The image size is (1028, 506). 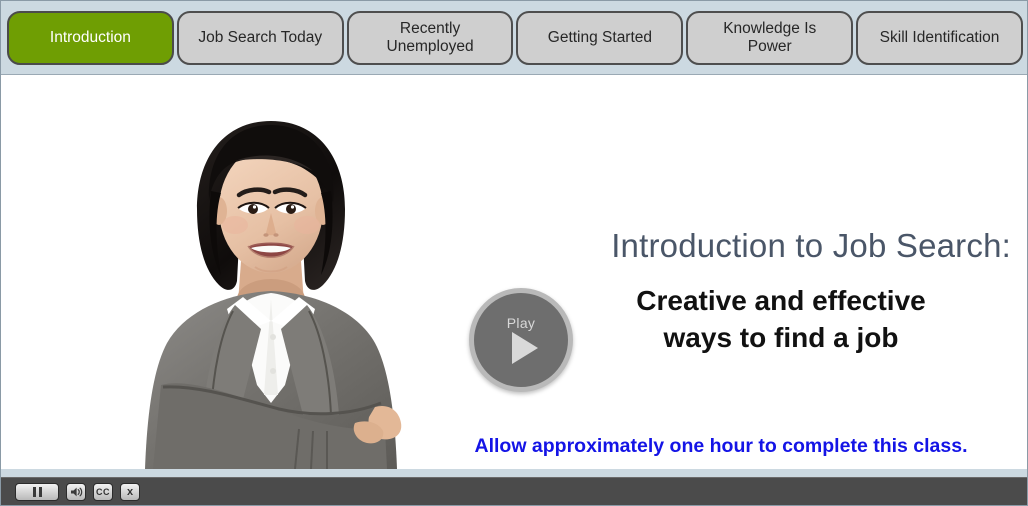 I want to click on tab-job-search-today: Job Search Today, so click(x=260, y=37).